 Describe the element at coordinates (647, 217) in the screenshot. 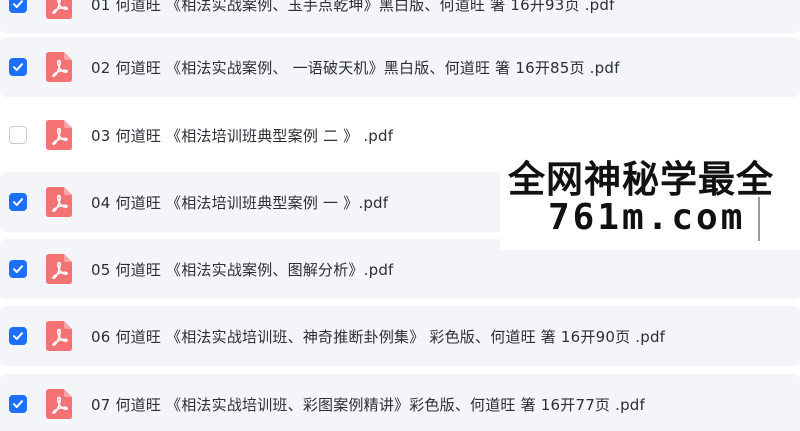

I see `watermark-url: 761m.com` at that location.